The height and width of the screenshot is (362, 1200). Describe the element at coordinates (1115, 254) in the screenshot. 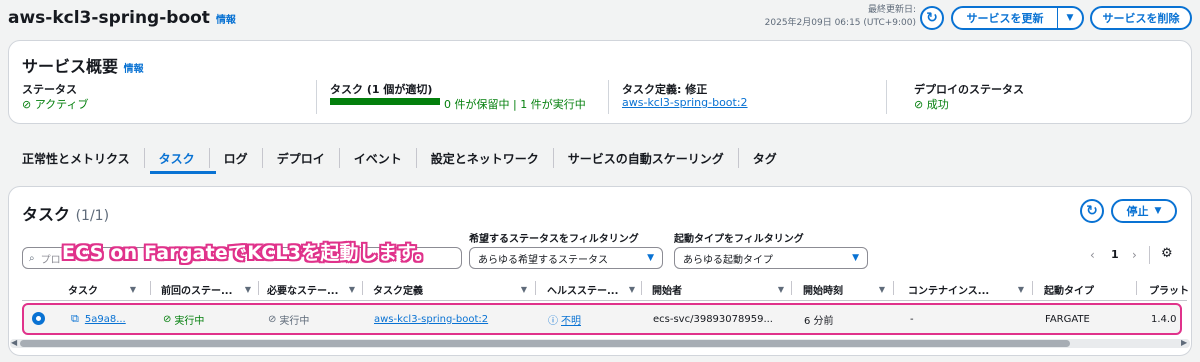

I see `page-number: 1` at that location.